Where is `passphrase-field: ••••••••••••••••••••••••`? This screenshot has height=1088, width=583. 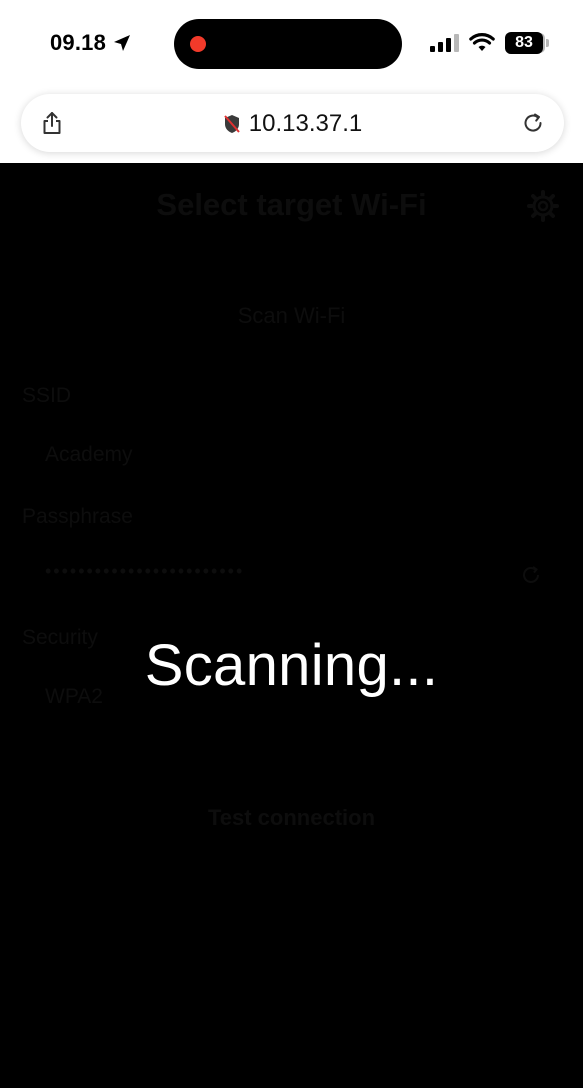
passphrase-field: •••••••••••••••••••••••• is located at coordinates (144, 571).